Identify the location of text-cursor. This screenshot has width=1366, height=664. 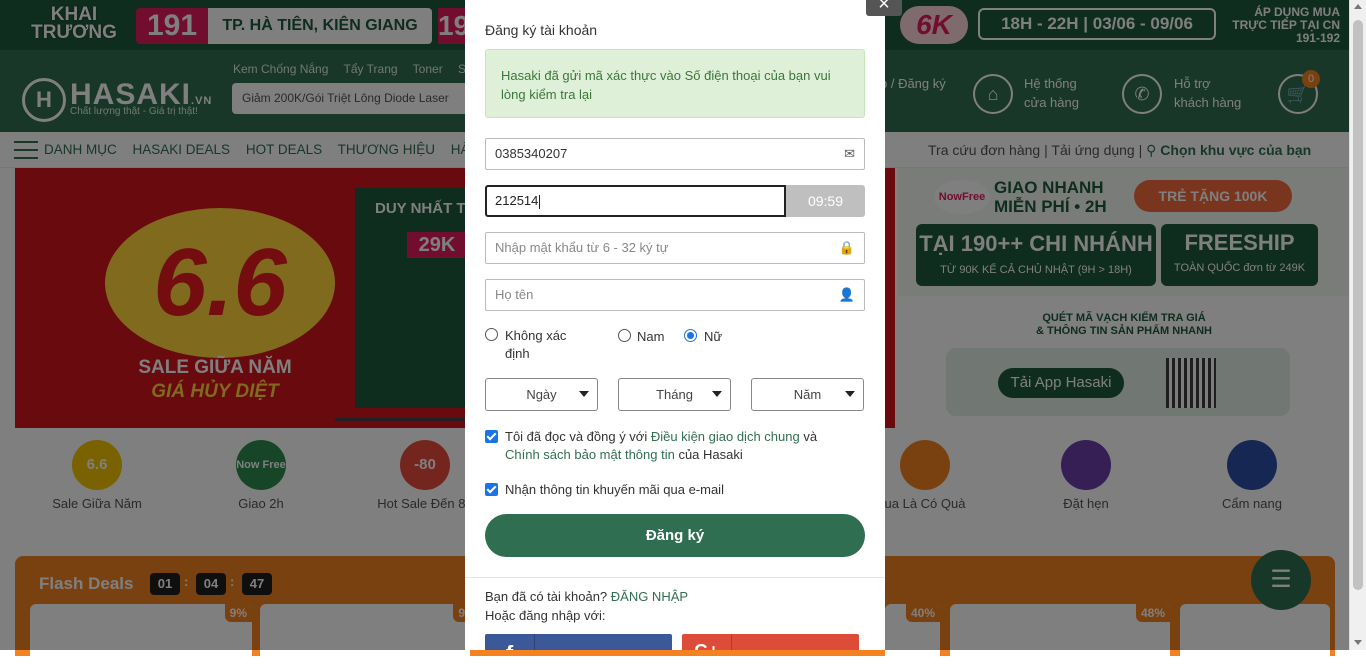
(540, 201).